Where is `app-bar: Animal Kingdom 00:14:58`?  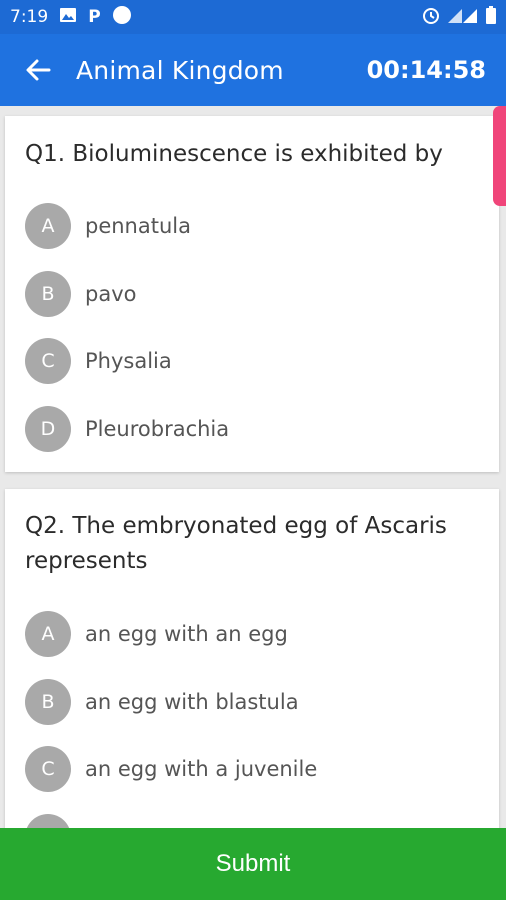
app-bar: Animal Kingdom 00:14:58 is located at coordinates (253, 70).